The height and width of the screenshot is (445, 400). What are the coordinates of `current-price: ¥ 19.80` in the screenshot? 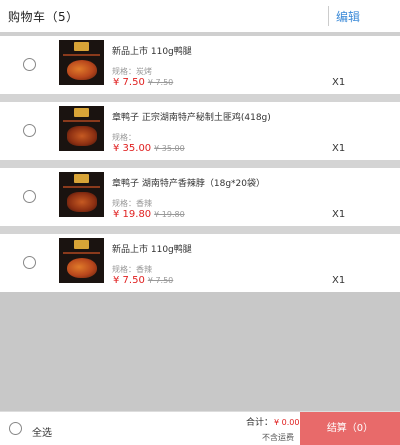 It's located at (132, 214).